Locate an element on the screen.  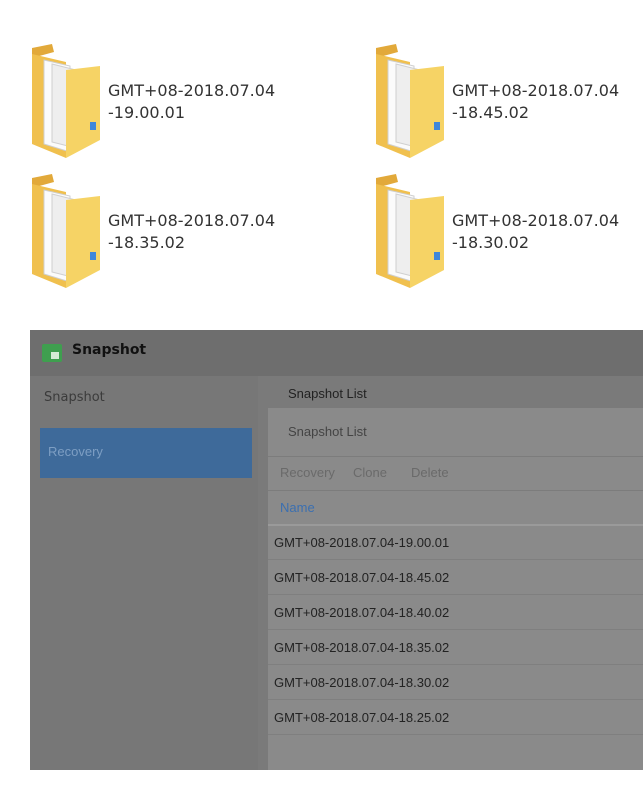
folder-name: GMT+08-2018.07.04 -18.45.02 is located at coordinates (536, 101).